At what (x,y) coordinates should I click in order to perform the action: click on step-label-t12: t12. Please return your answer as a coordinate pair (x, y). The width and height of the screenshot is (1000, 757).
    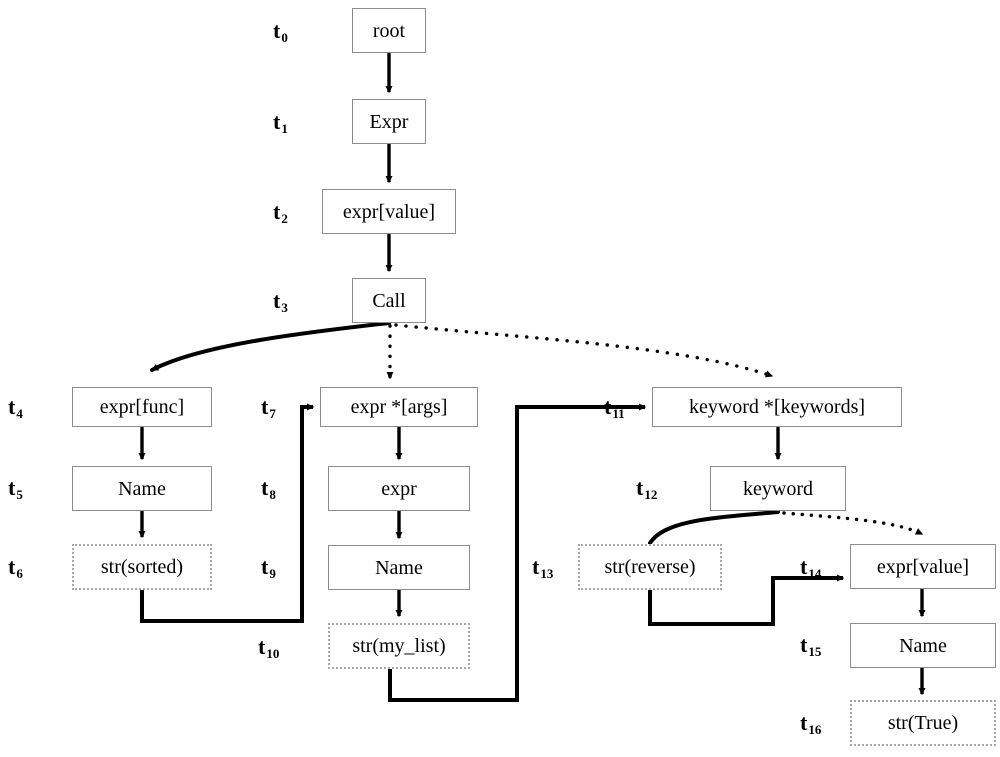
    Looking at the image, I should click on (647, 488).